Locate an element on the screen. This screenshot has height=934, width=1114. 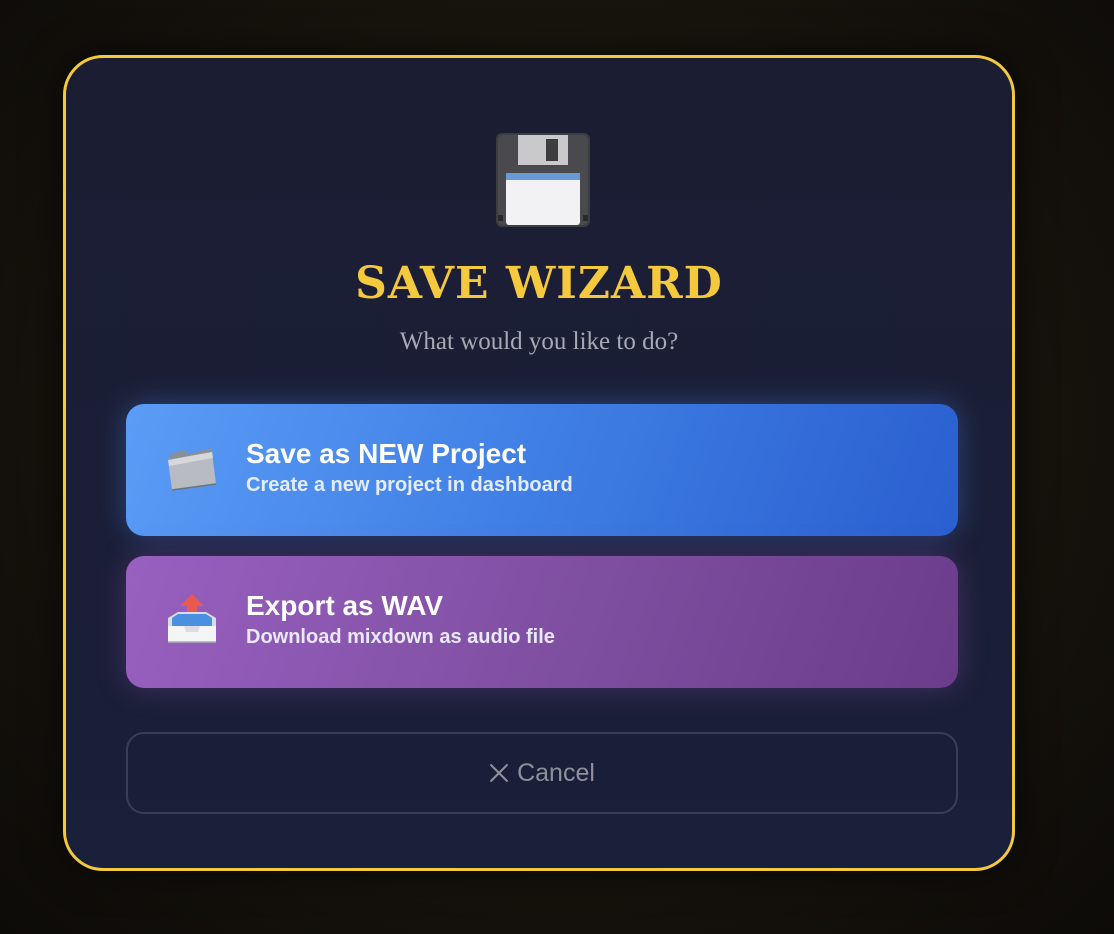
outbox-tray-icon is located at coordinates (192, 618).